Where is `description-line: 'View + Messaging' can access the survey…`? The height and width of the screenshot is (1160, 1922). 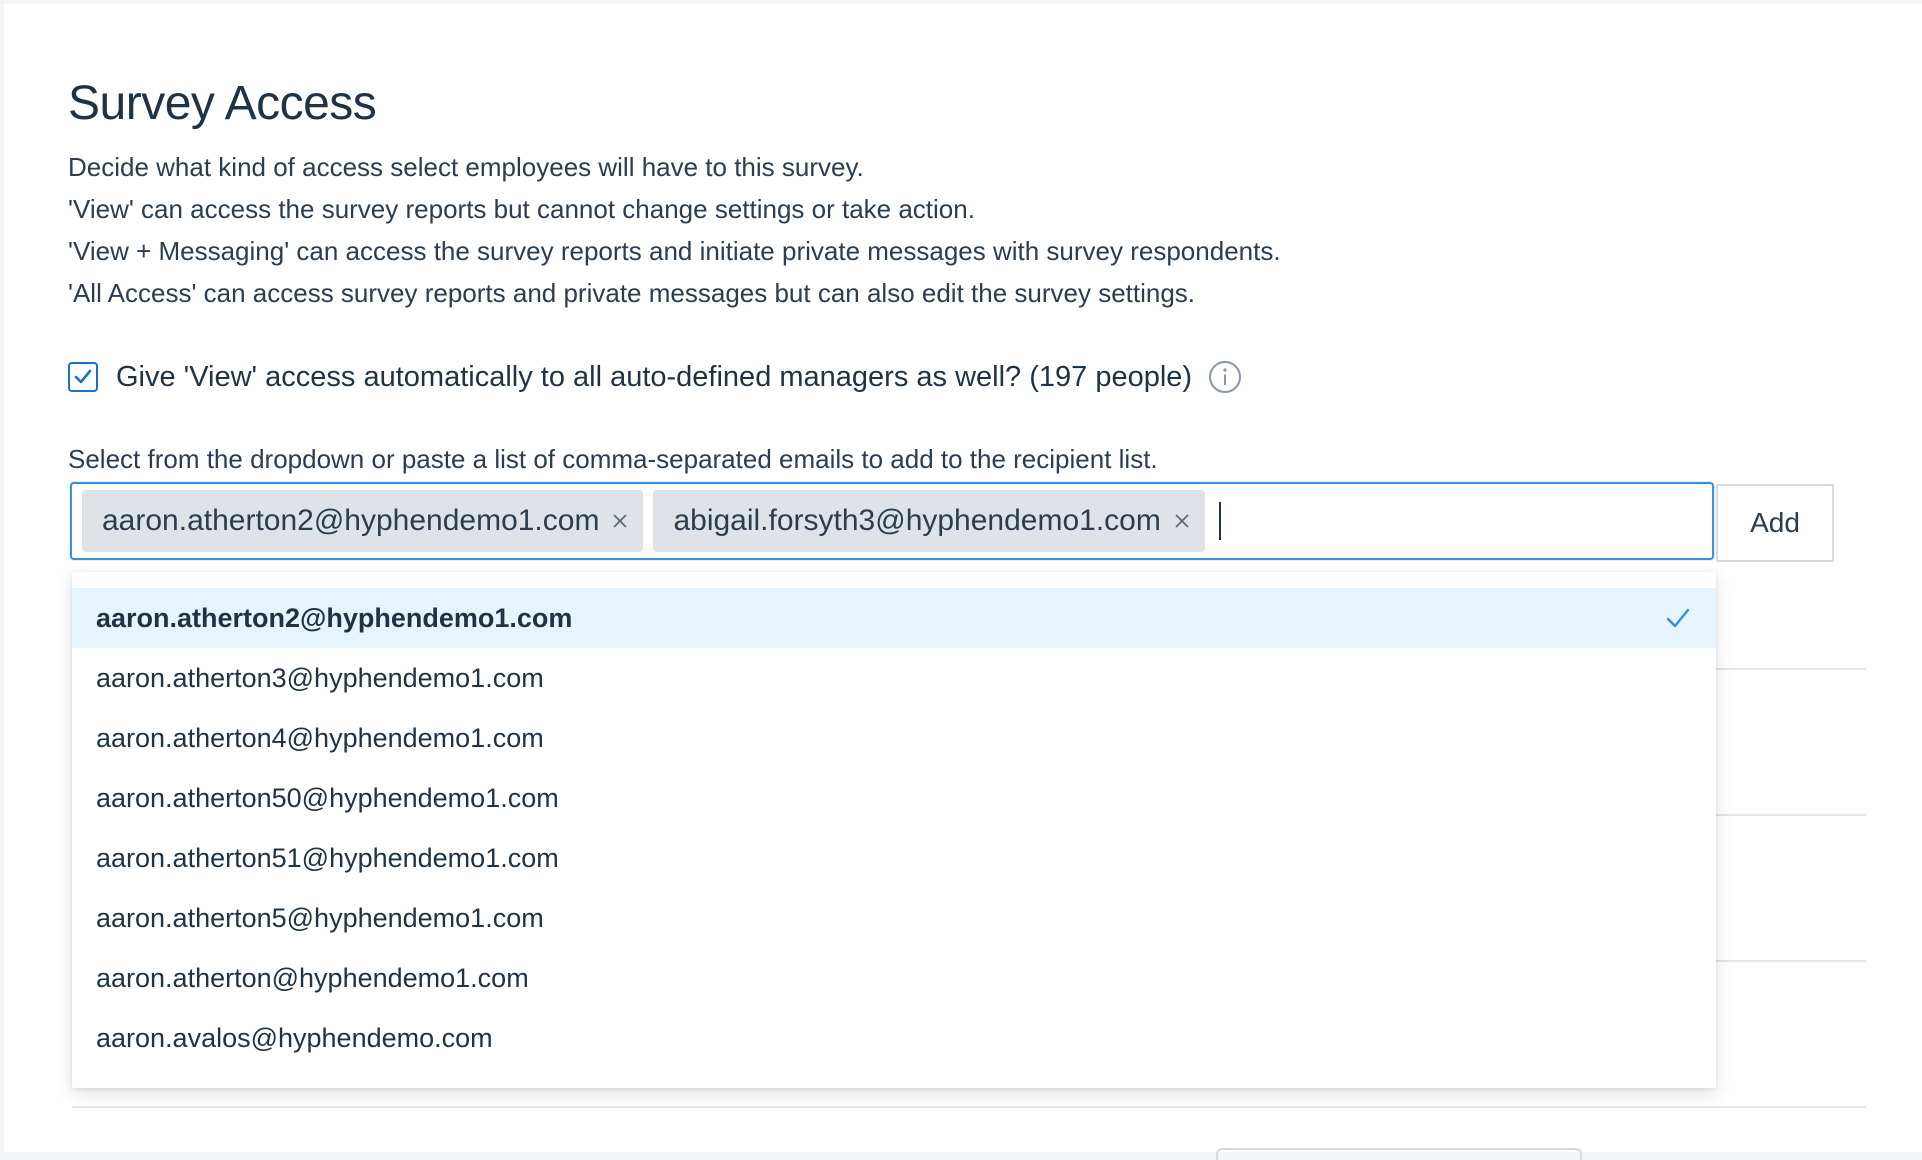 description-line: 'View + Messaging' can access the survey… is located at coordinates (674, 251).